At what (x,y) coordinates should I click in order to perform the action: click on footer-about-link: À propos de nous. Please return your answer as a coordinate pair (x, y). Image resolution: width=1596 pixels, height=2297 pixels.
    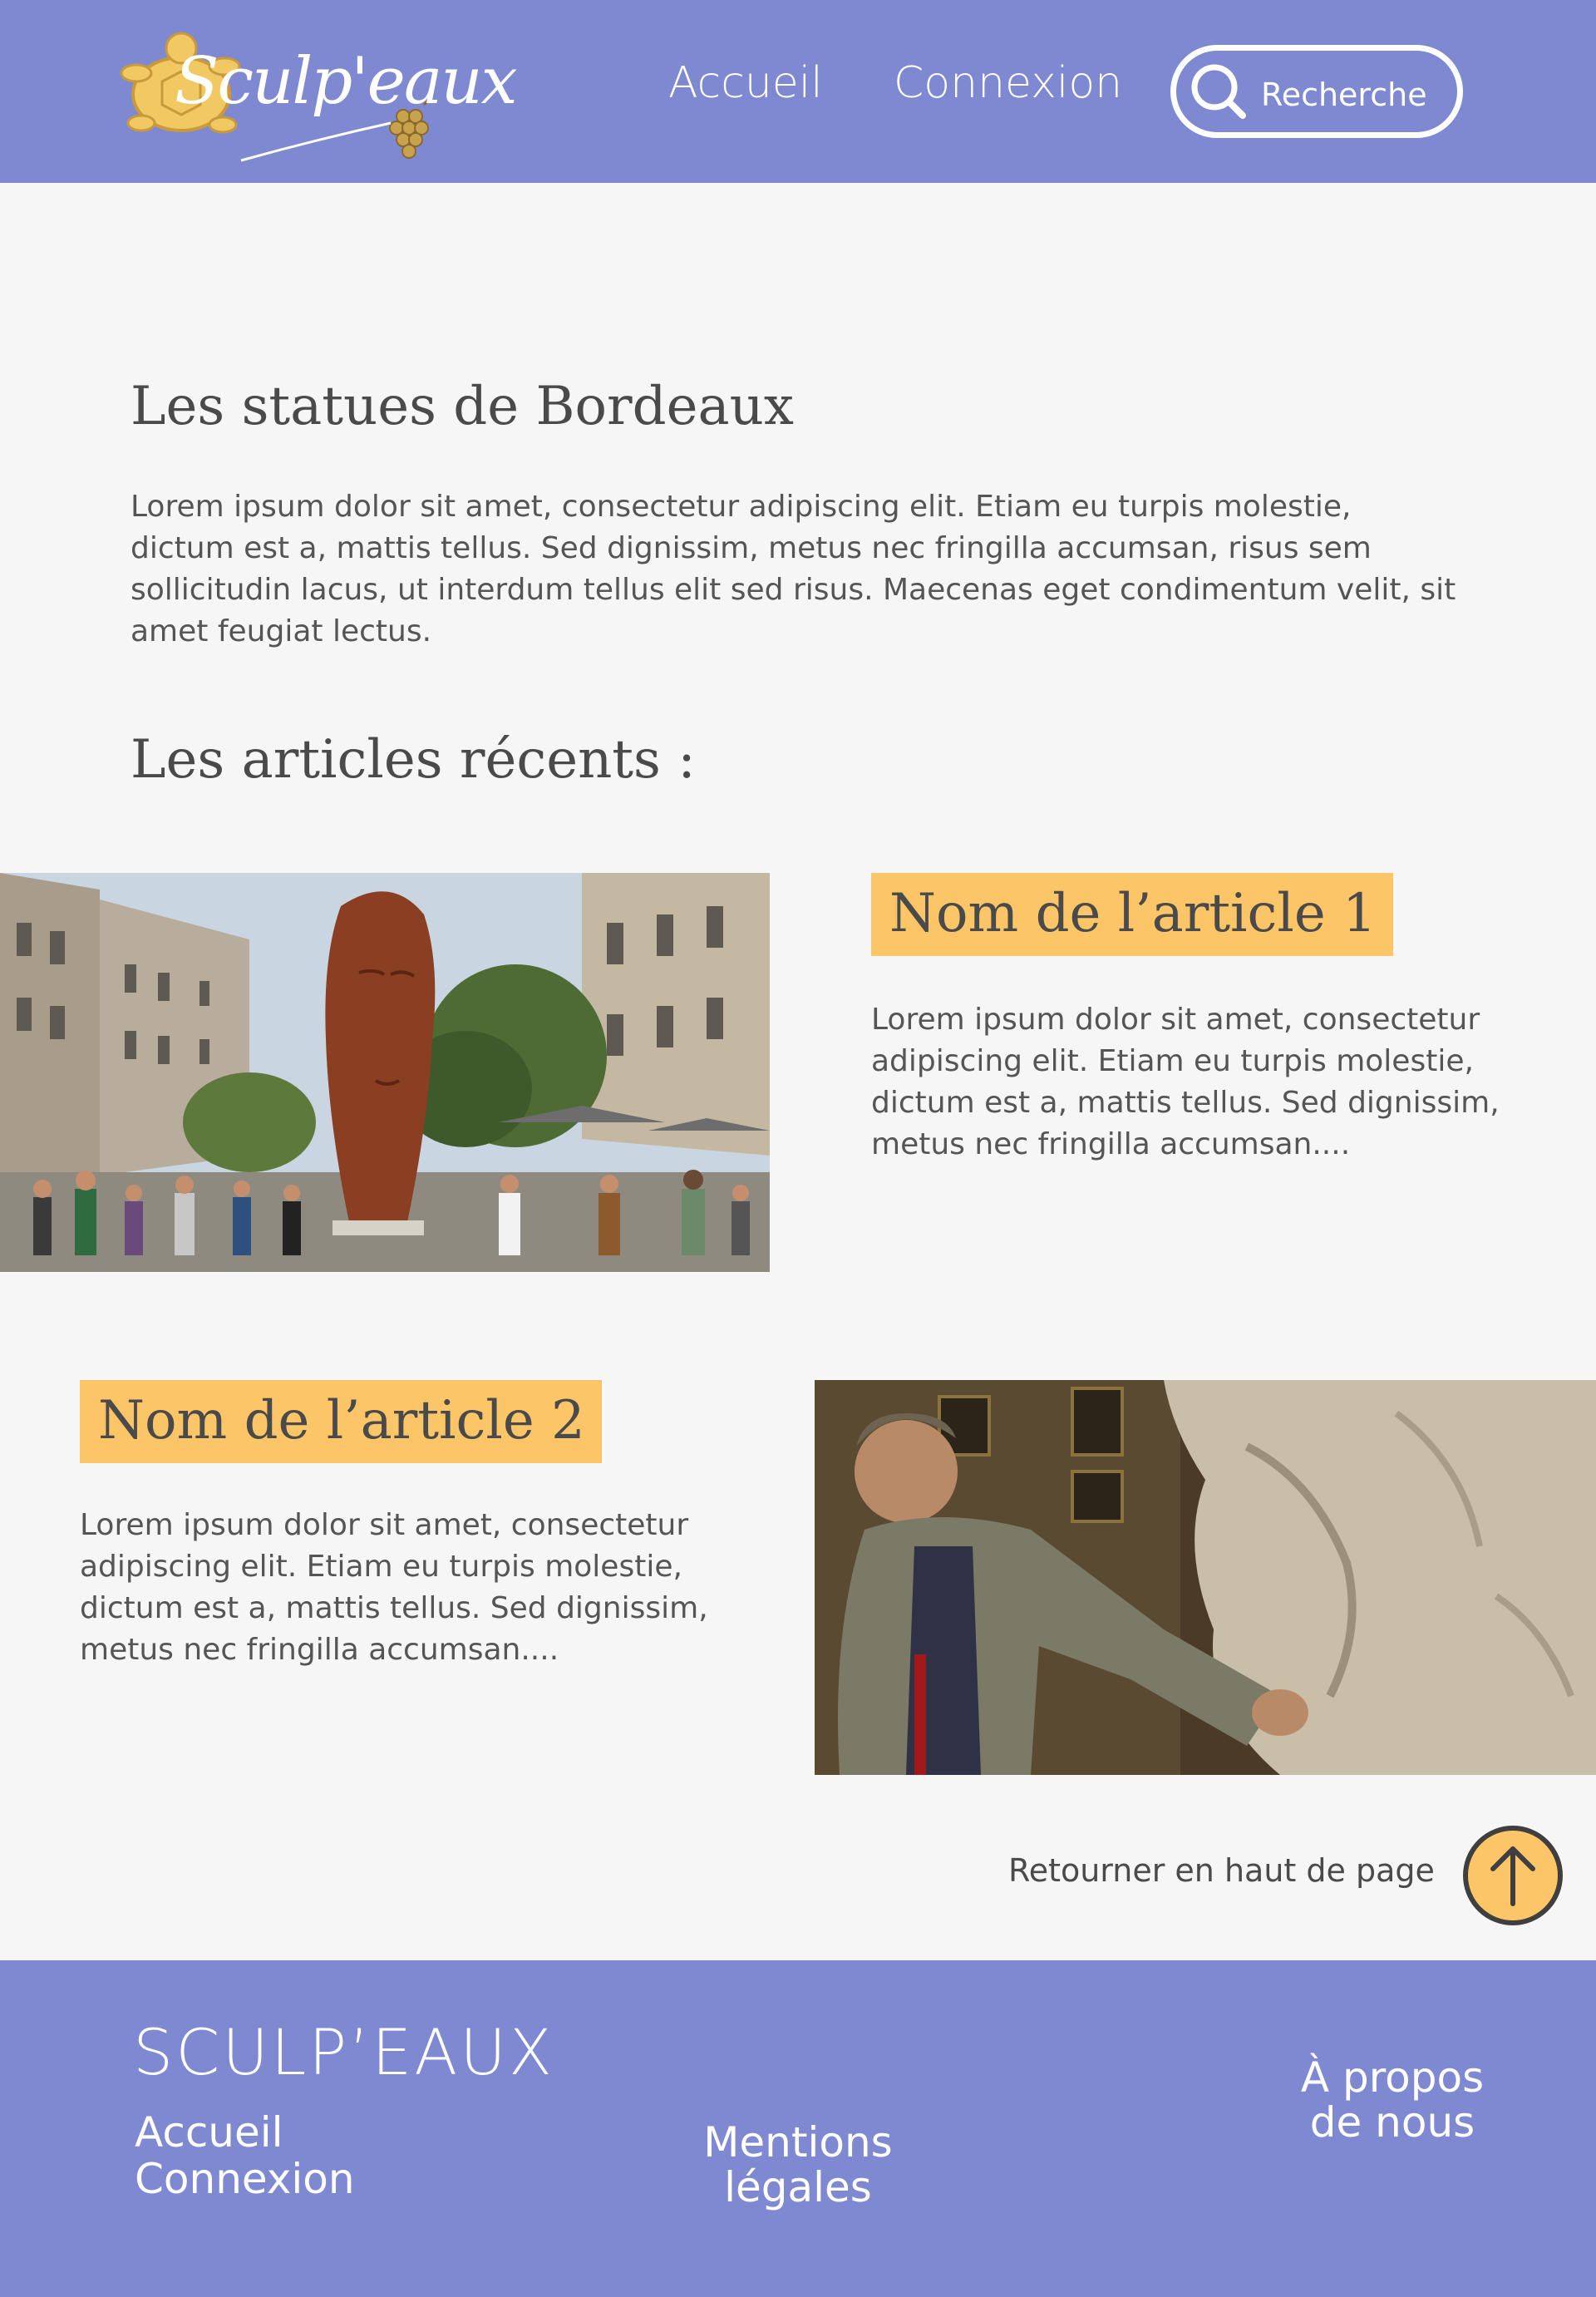
    Looking at the image, I should click on (1392, 2100).